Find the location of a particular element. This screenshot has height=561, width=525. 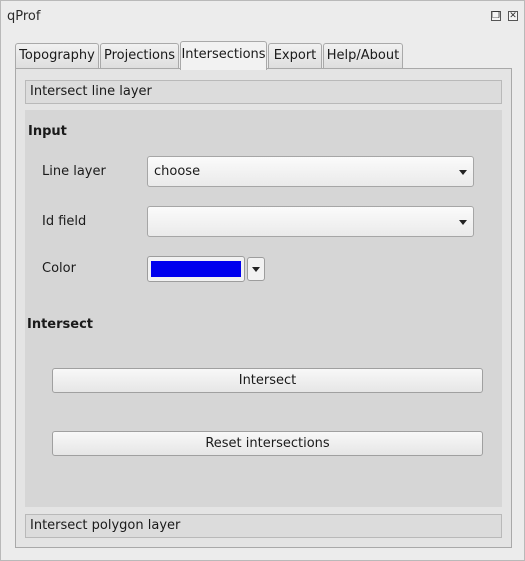

input-heading: Input is located at coordinates (47, 131).